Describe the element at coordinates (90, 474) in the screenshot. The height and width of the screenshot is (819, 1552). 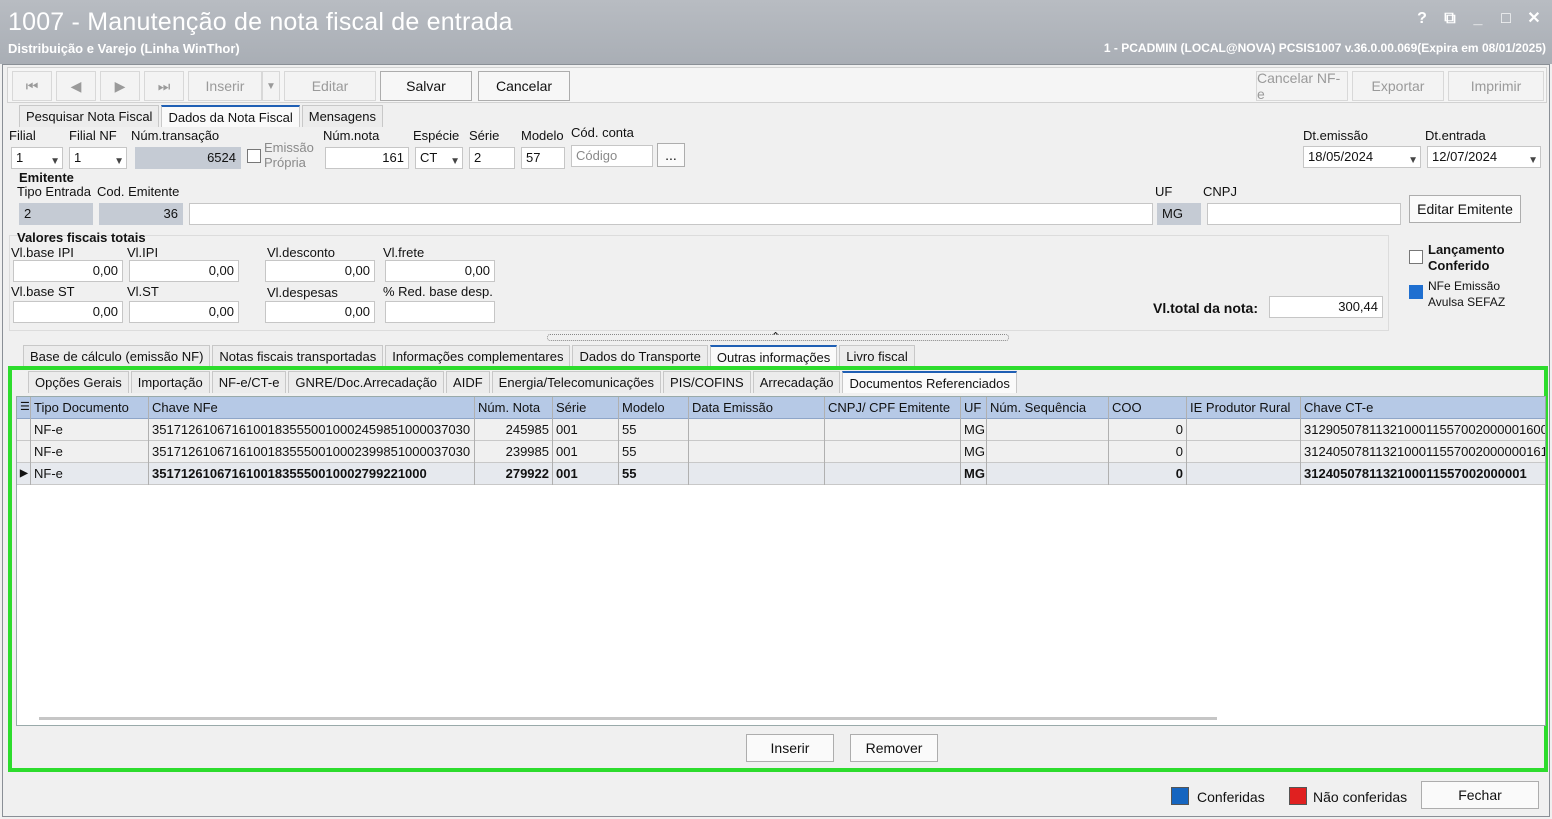
I see `cell-tipo: NF-e` at that location.